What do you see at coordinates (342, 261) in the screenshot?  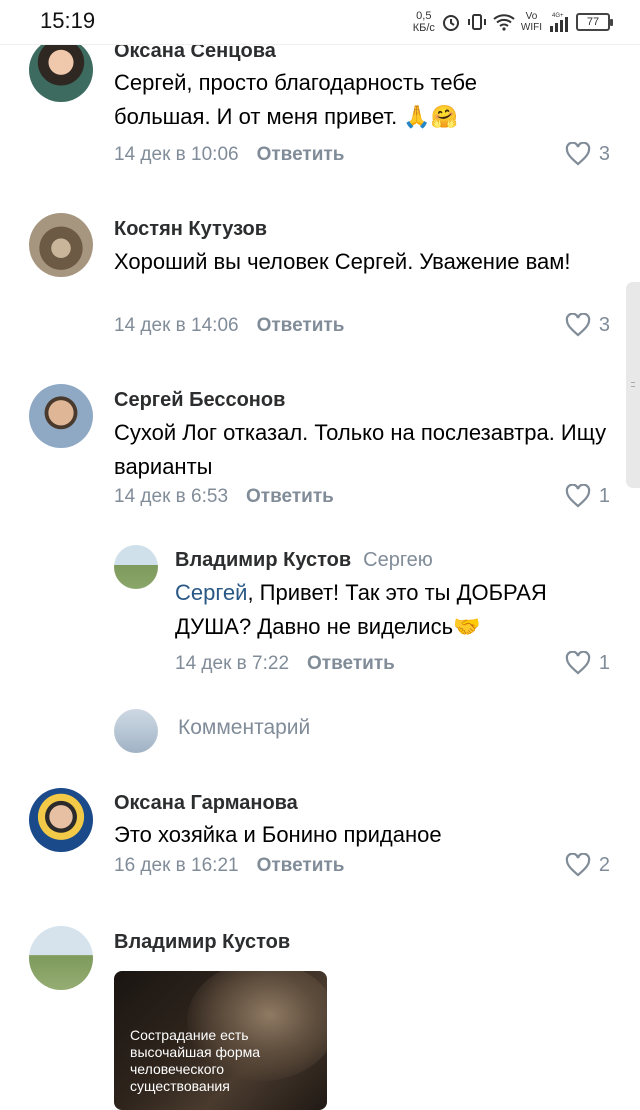 I see `comment-text: Хороший вы человек Сергей. Уважение вам!` at bounding box center [342, 261].